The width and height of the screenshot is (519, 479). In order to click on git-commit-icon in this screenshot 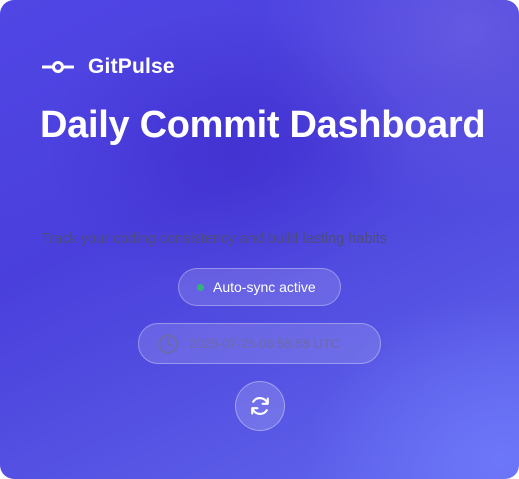, I will do `click(58, 67)`.